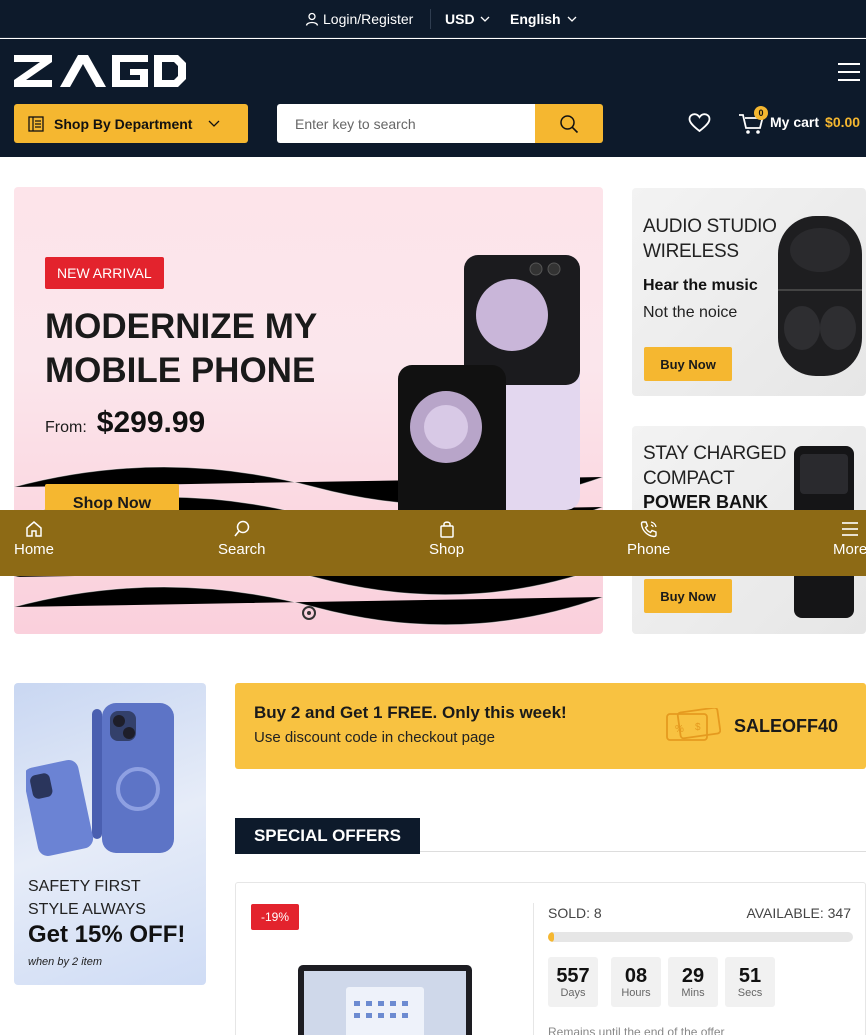 This screenshot has width=866, height=1035. Describe the element at coordinates (700, 937) in the screenshot. I see `stock-progress-bar` at that location.